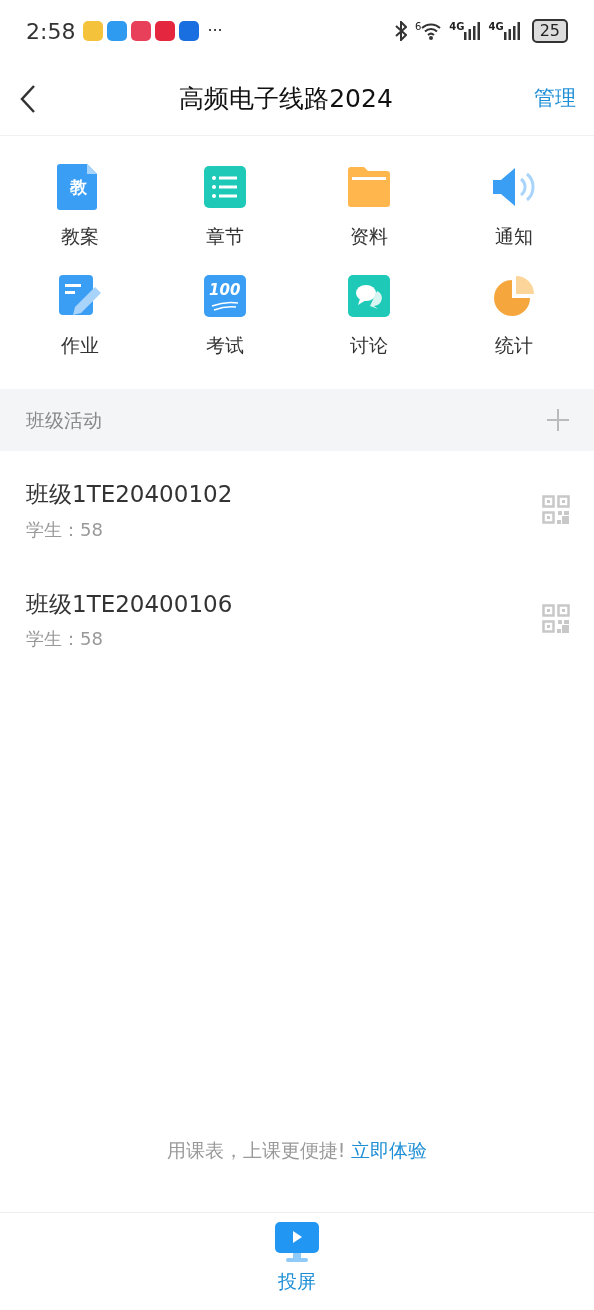 This screenshot has width=594, height=1310. I want to click on feature-label: 资料, so click(369, 236).